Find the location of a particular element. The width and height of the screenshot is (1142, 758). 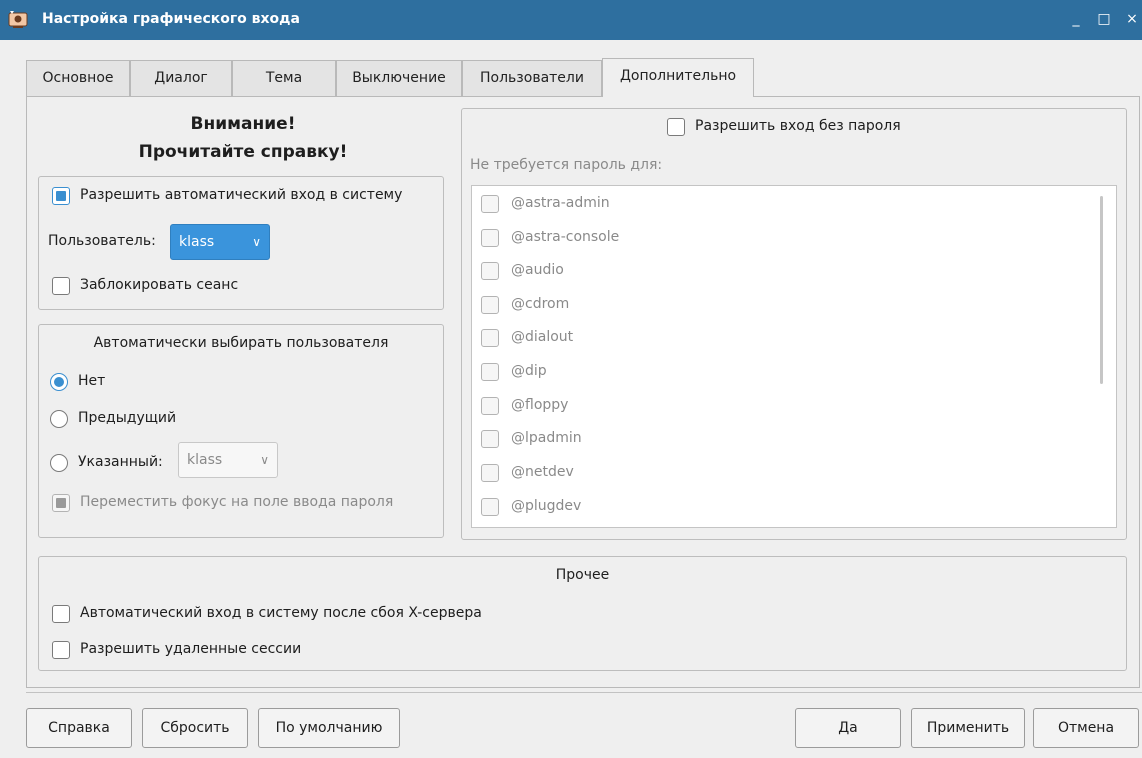

maximize-button: □ is located at coordinates (1104, 19).